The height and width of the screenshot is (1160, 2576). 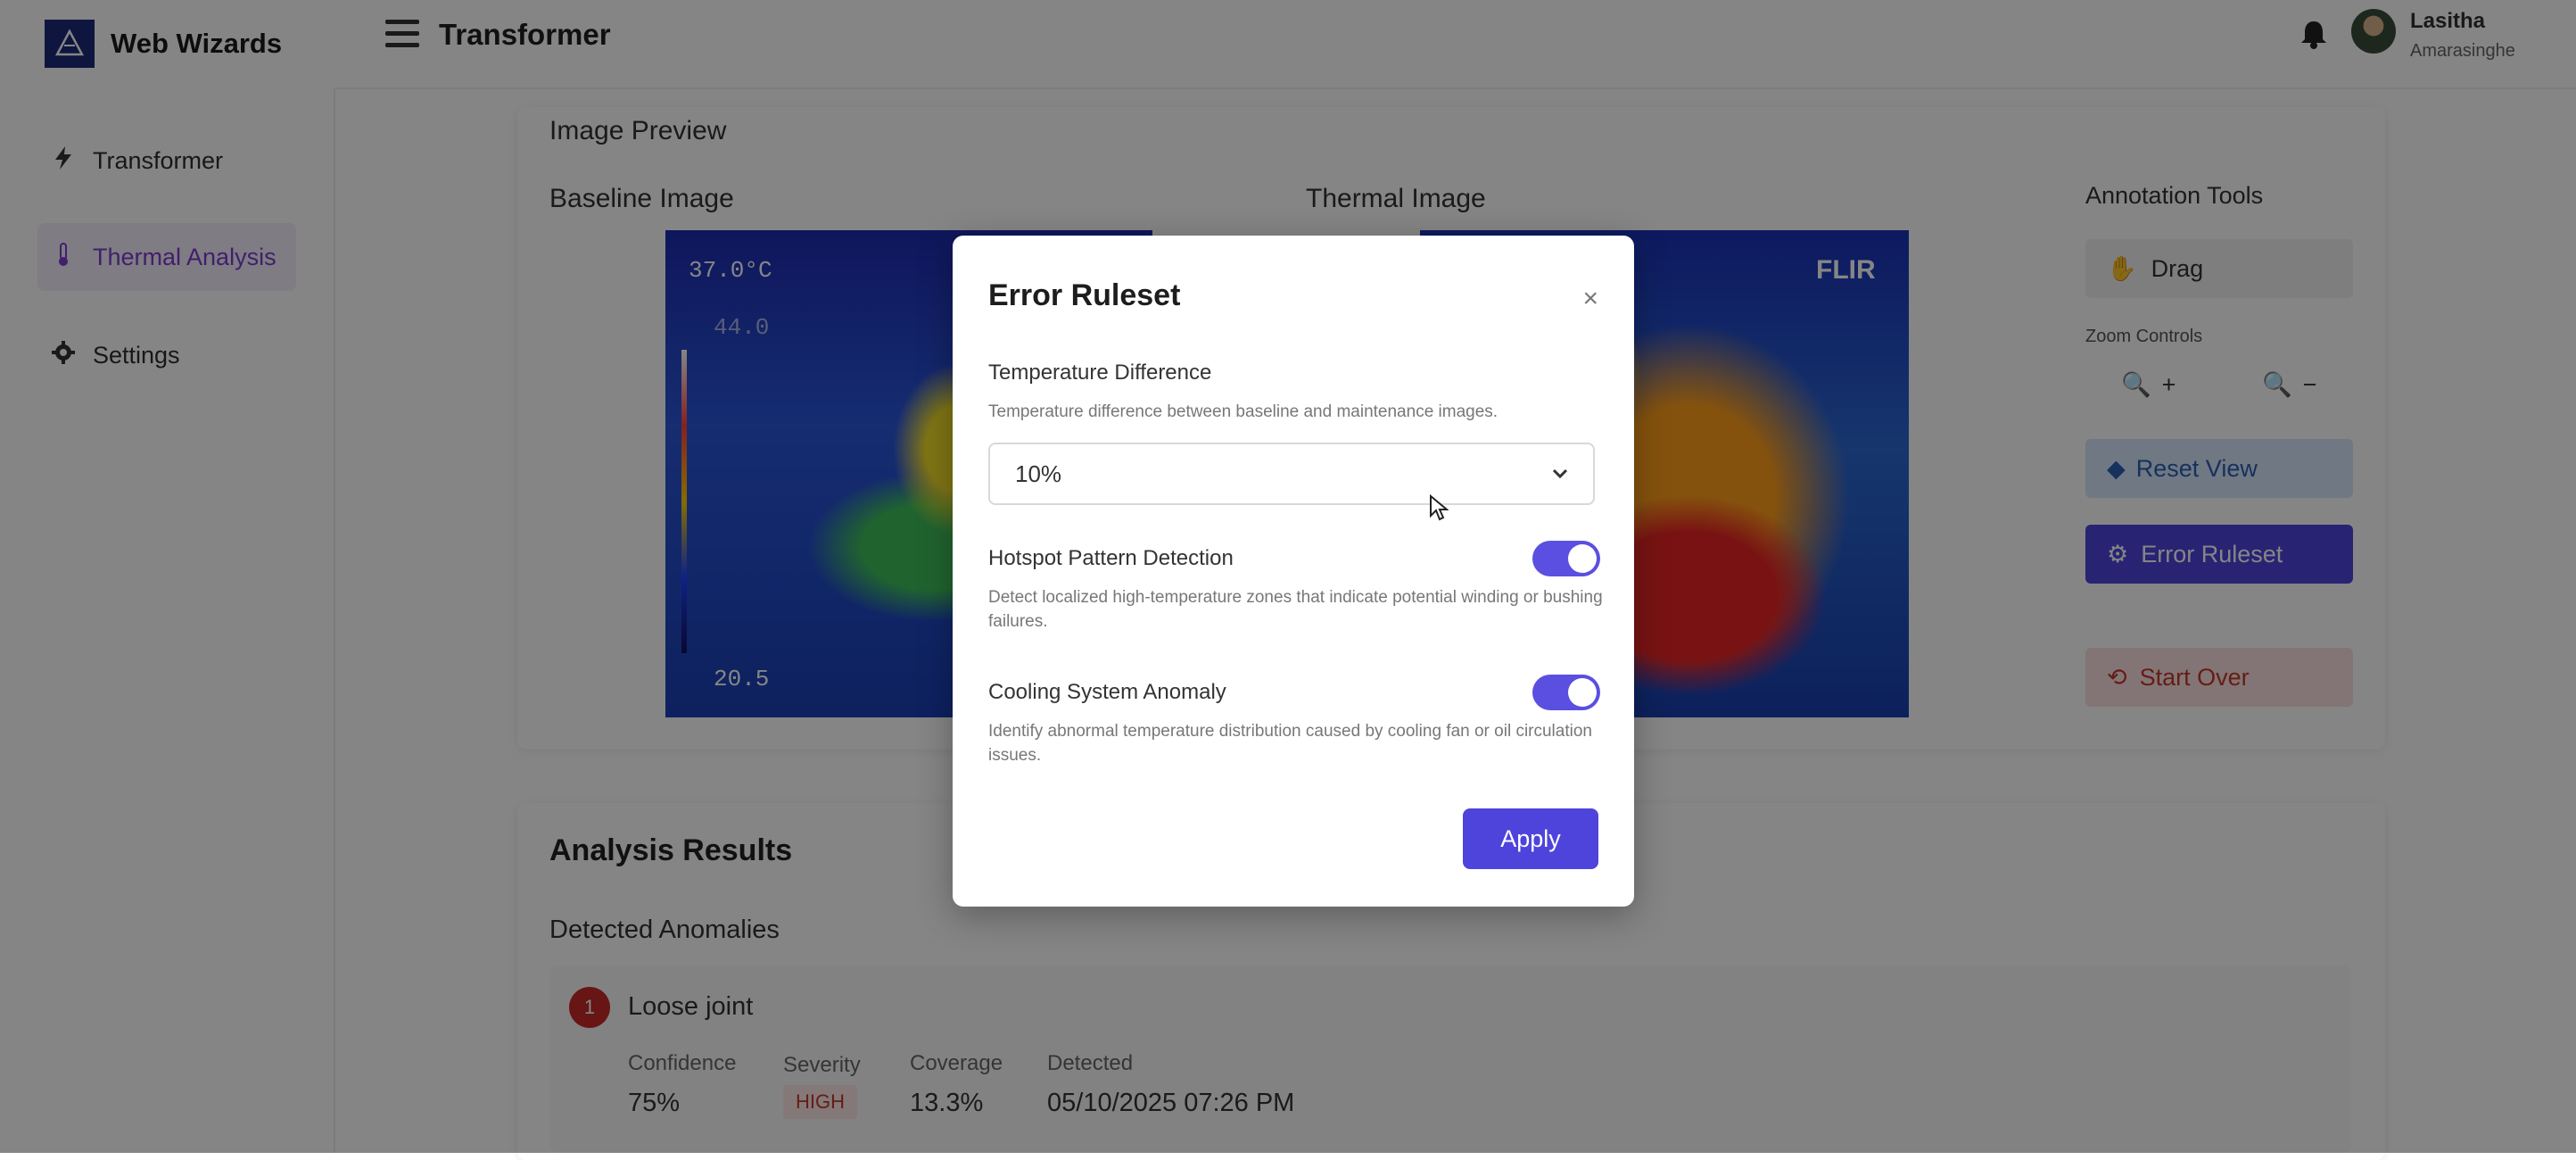 I want to click on hotspot-detection-label: Hotspot Pattern Detection, so click(x=1111, y=558).